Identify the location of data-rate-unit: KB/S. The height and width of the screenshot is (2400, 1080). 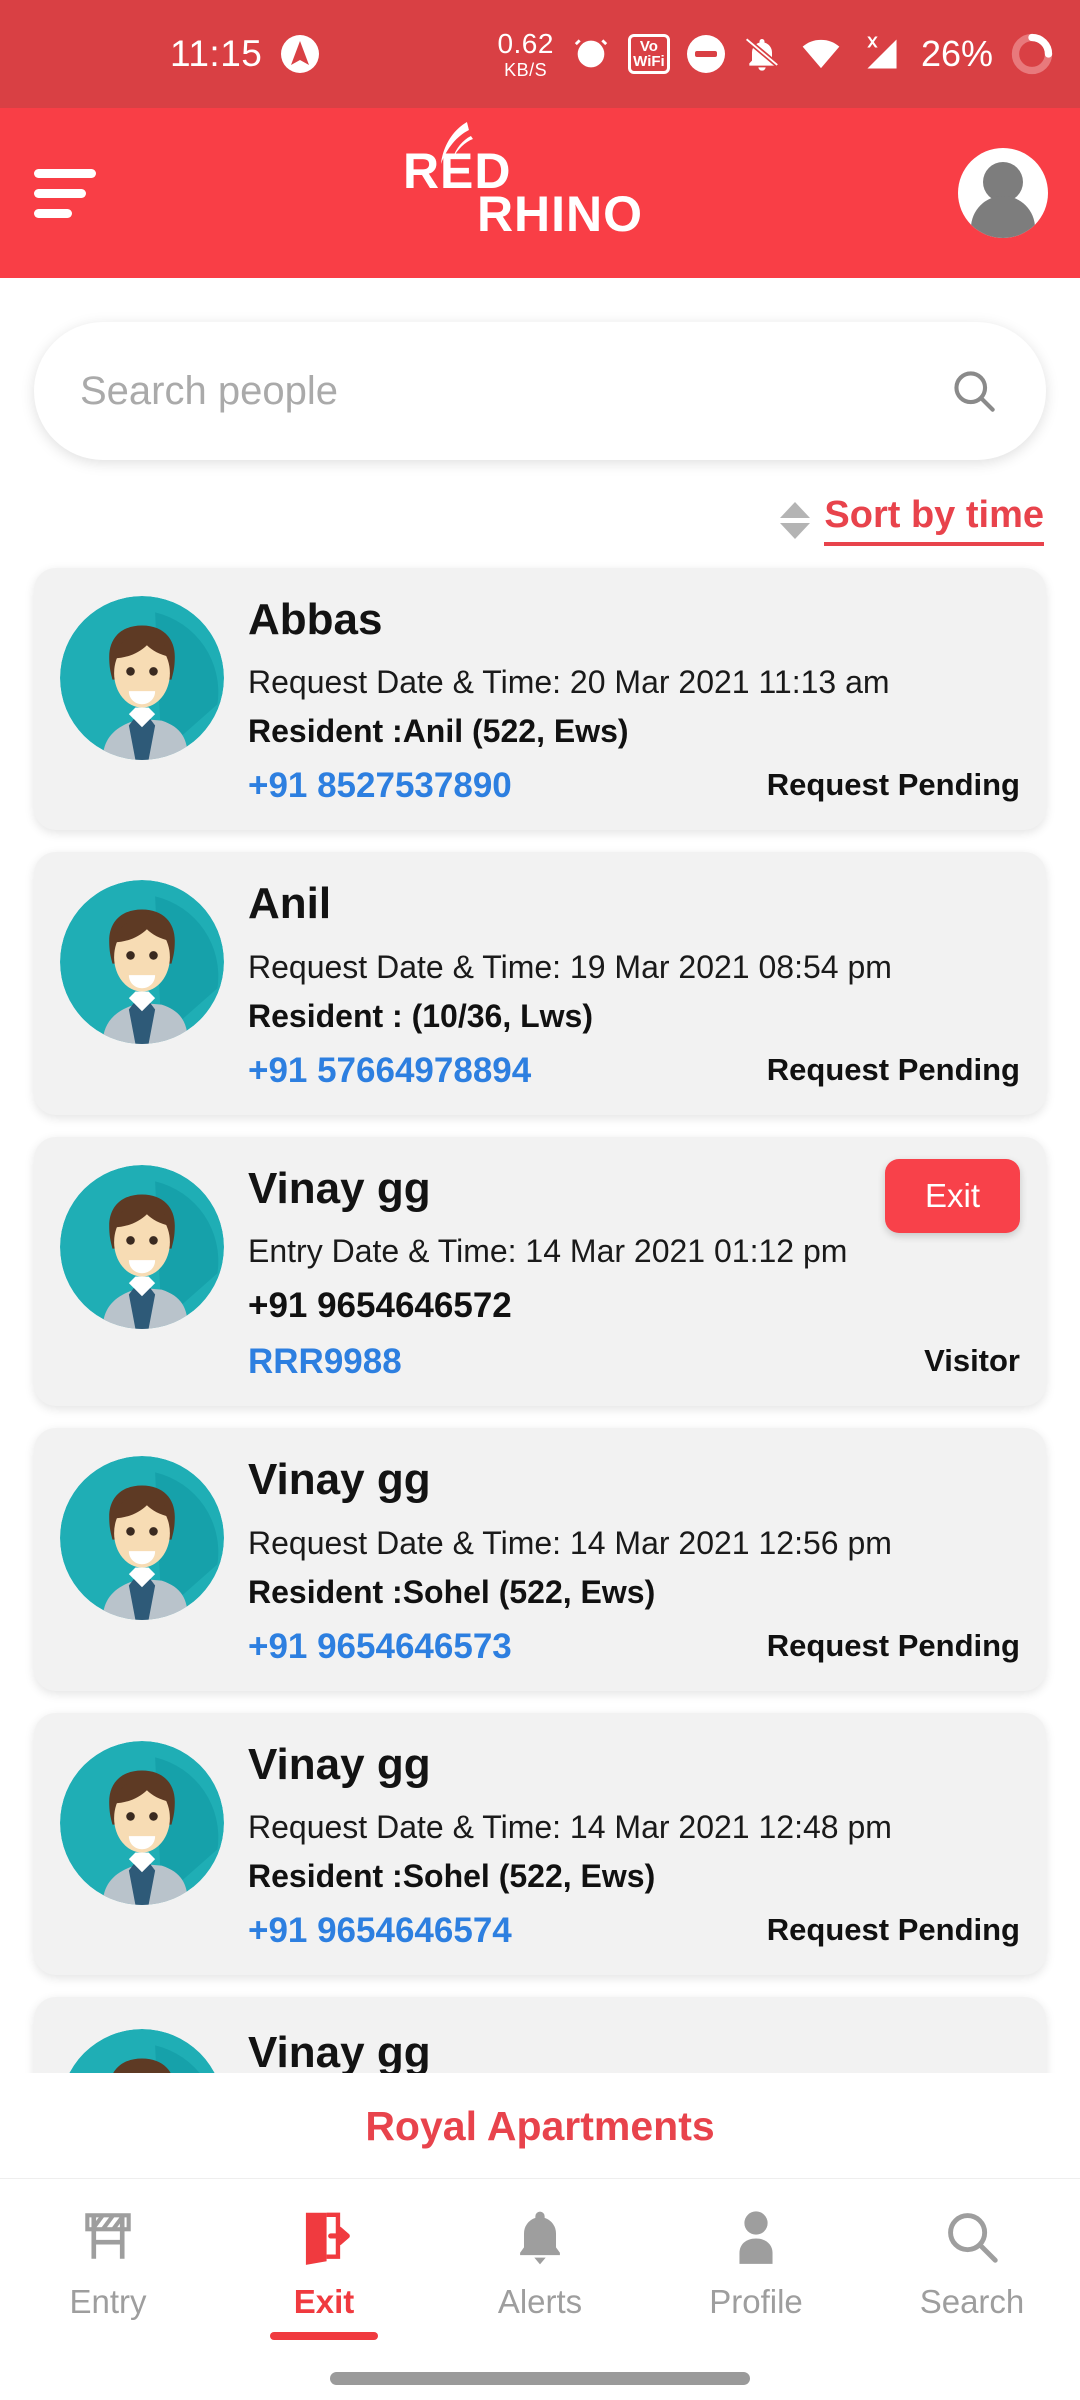
(526, 69).